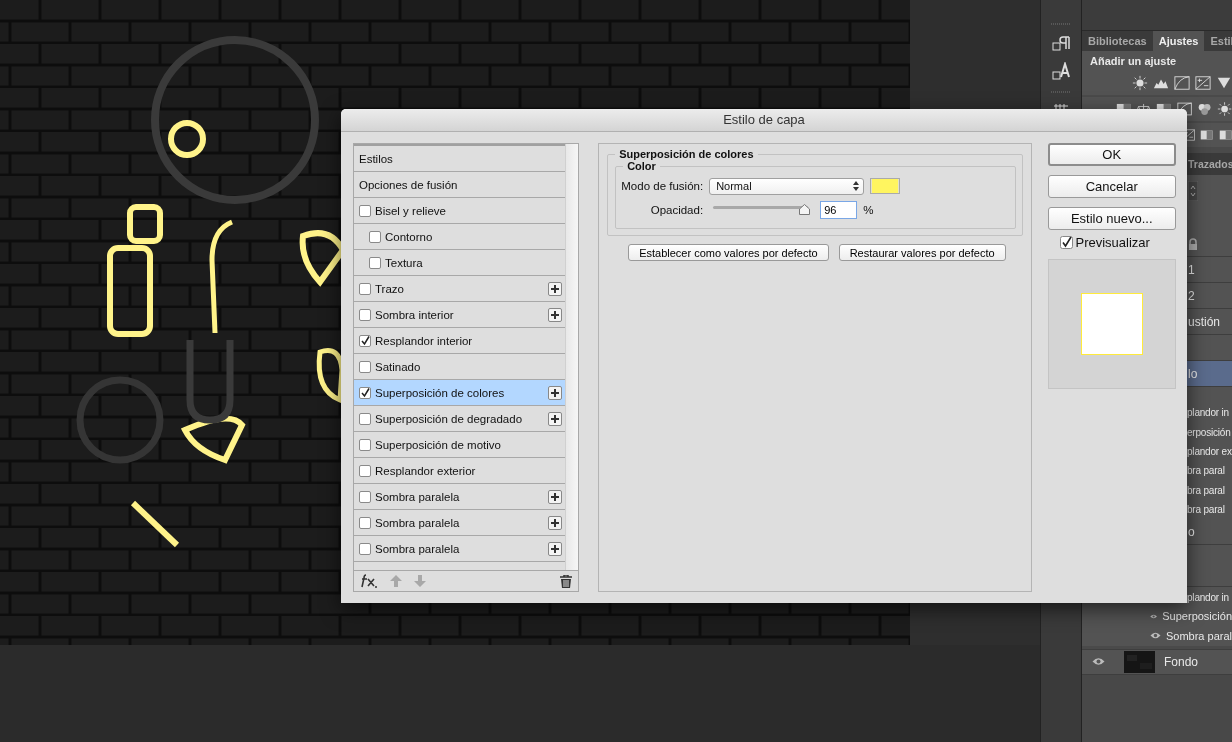 The image size is (1232, 742). Describe the element at coordinates (1182, 83) in the screenshot. I see `curves-icon` at that location.